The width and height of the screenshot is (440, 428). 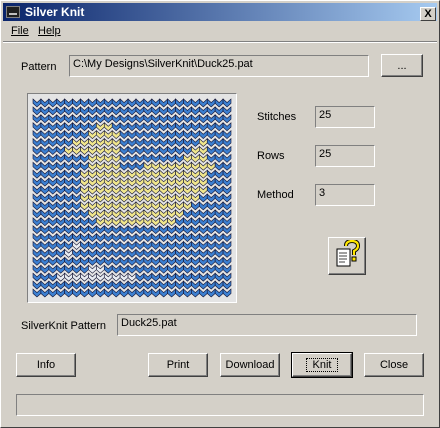 I want to click on stitches-field: 25, so click(x=345, y=117).